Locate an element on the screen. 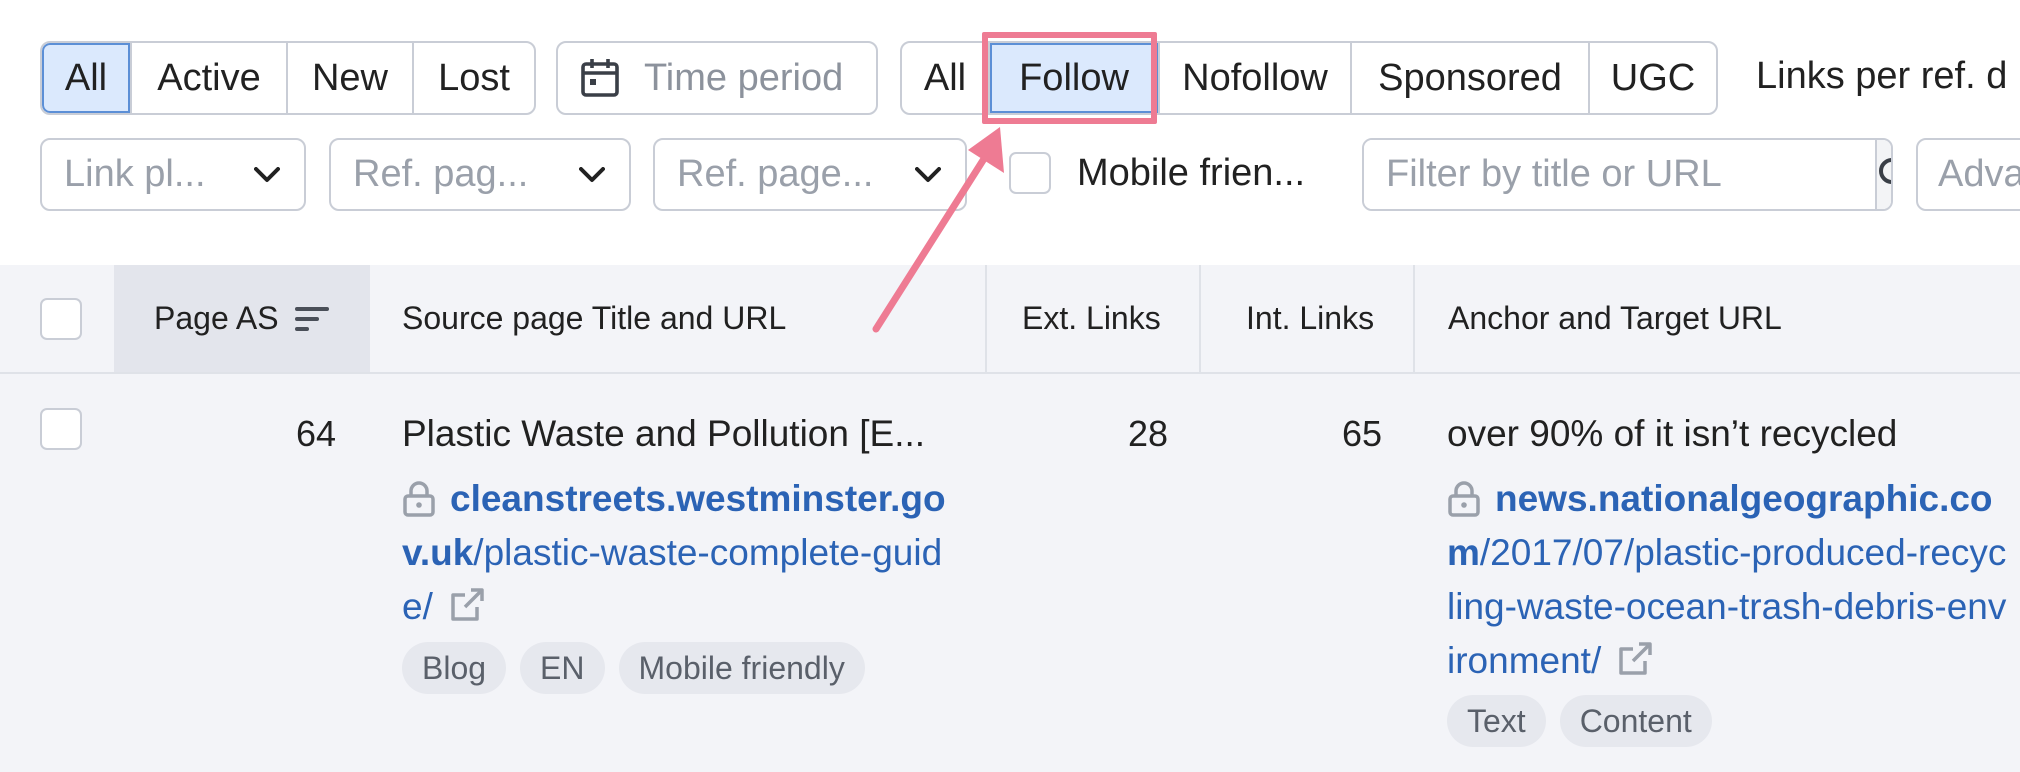 This screenshot has height=772, width=2020. status-active-button: Active is located at coordinates (210, 78).